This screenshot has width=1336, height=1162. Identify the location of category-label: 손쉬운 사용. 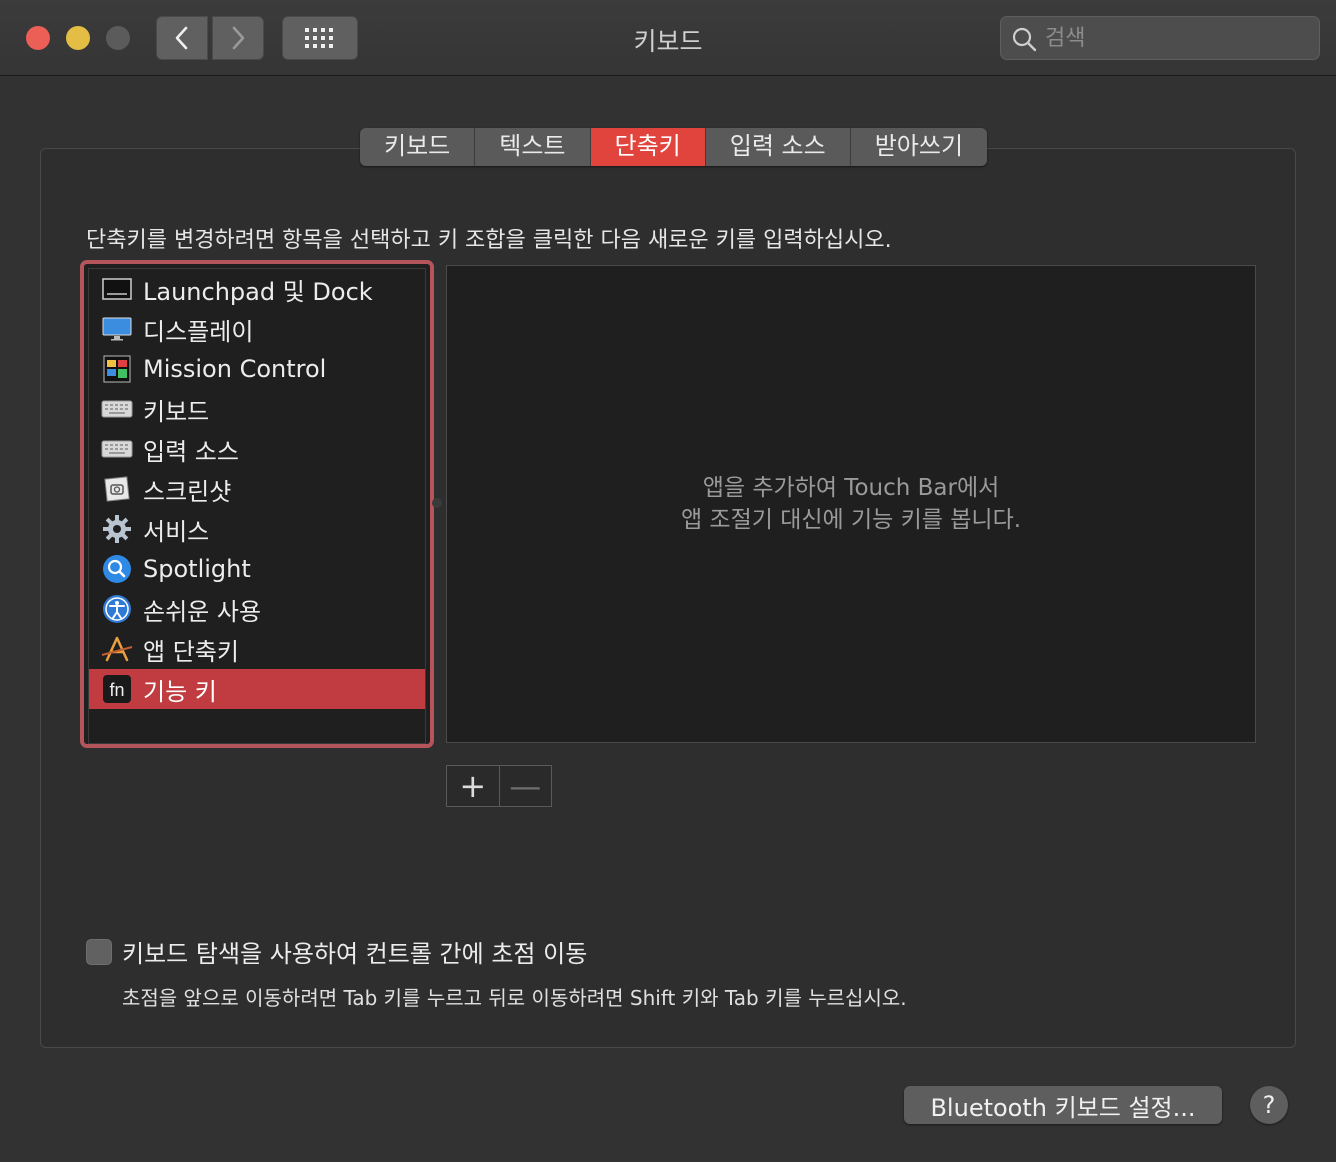
(202, 611).